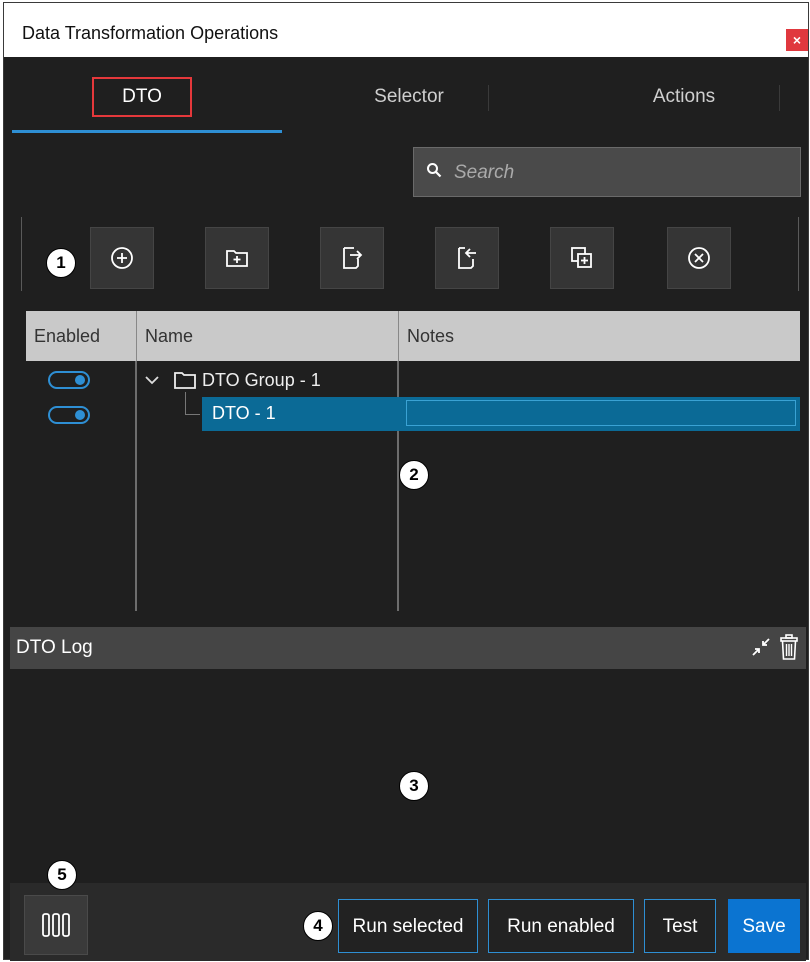 The image size is (810, 962). What do you see at coordinates (797, 40) in the screenshot?
I see `close-button: ×` at bounding box center [797, 40].